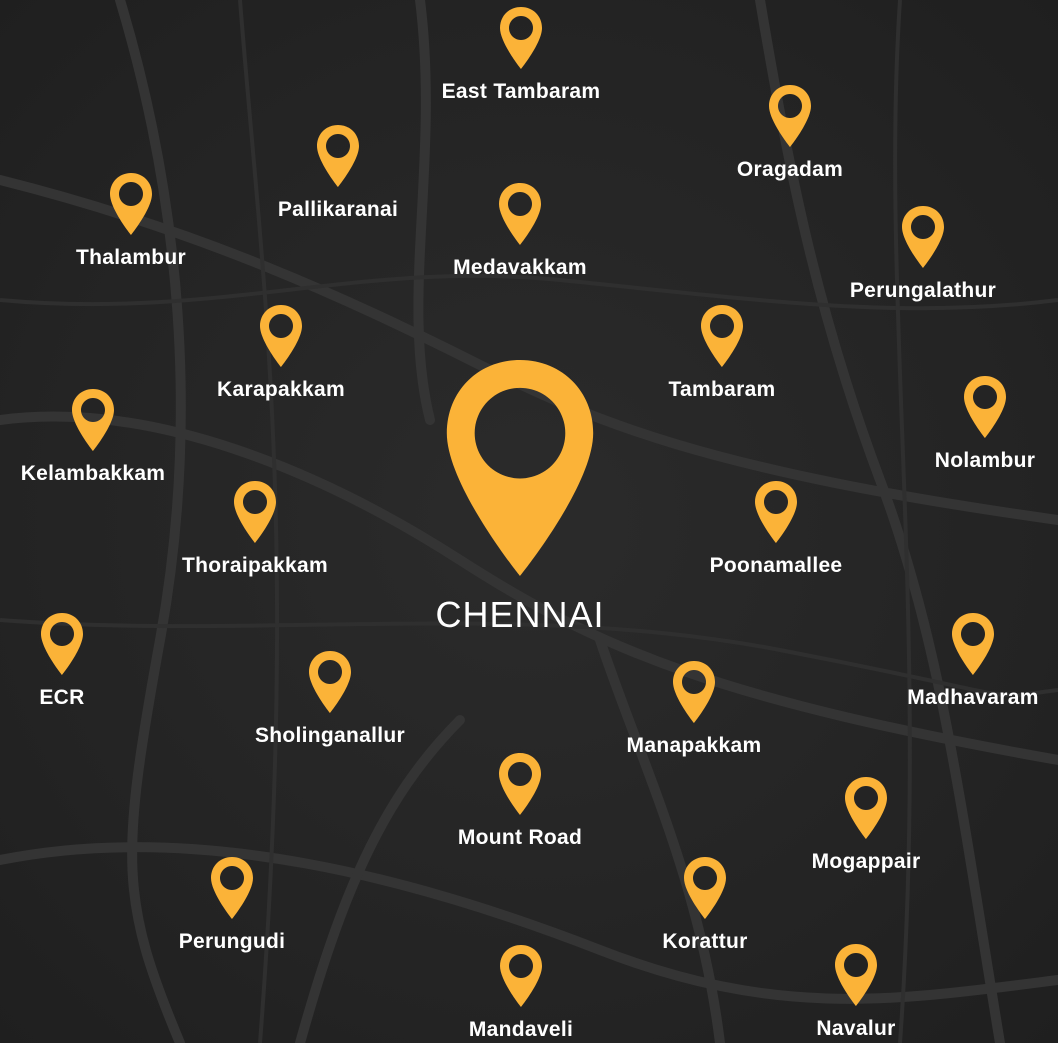  What do you see at coordinates (330, 735) in the screenshot?
I see `location-label: Sholinganallur` at bounding box center [330, 735].